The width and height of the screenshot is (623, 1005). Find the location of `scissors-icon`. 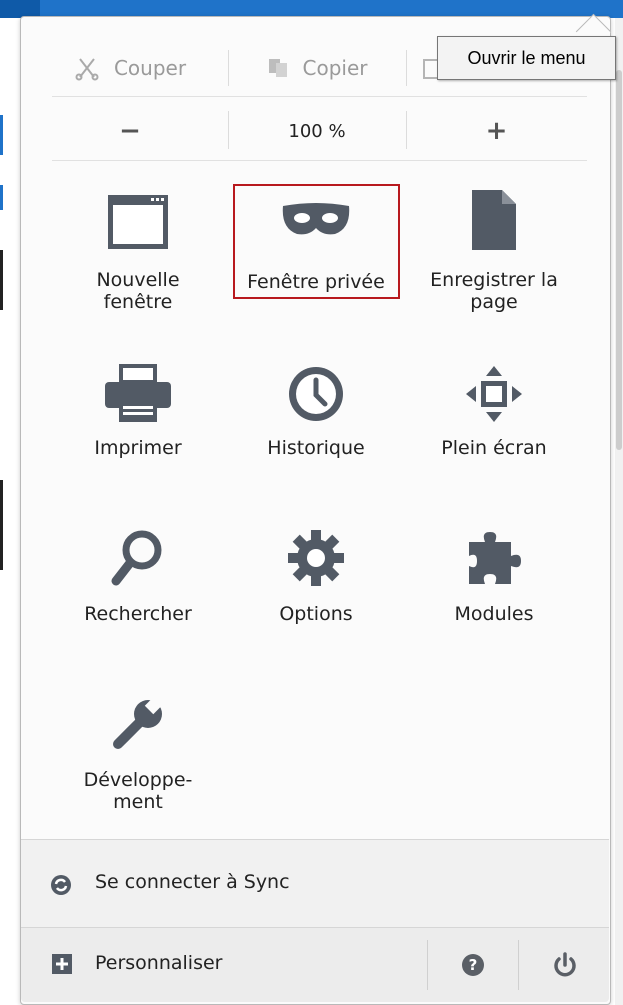

scissors-icon is located at coordinates (87, 69).